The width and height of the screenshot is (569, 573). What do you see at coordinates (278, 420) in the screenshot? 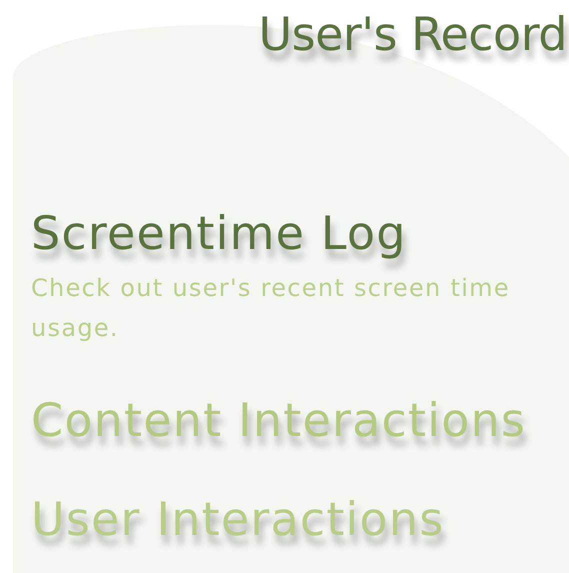
I see `section-tab: Content Interactions` at bounding box center [278, 420].